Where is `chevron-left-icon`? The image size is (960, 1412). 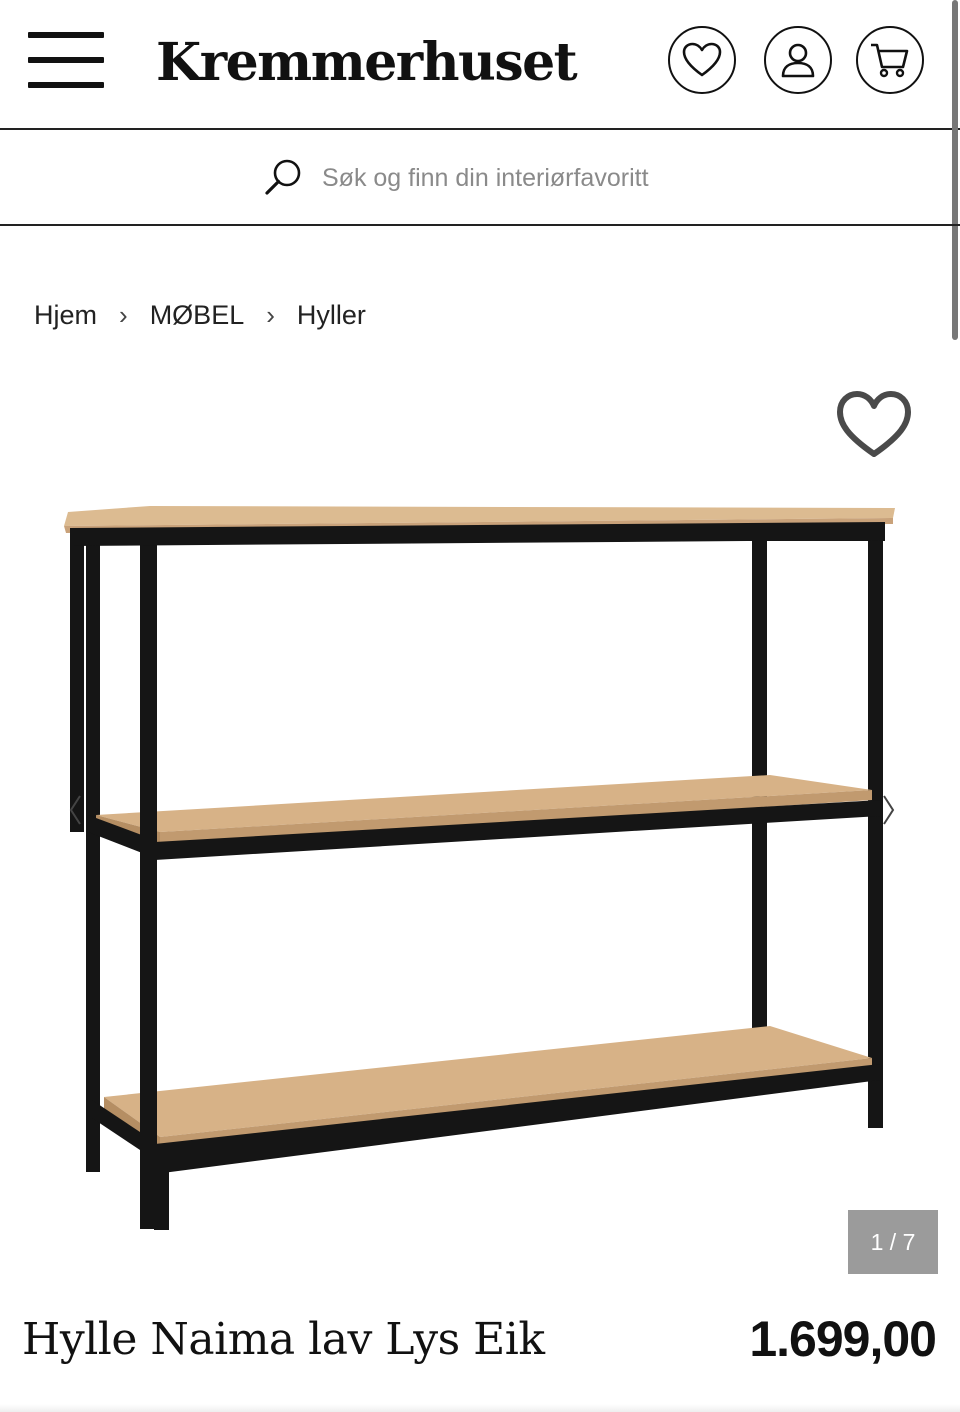 chevron-left-icon is located at coordinates (76, 810).